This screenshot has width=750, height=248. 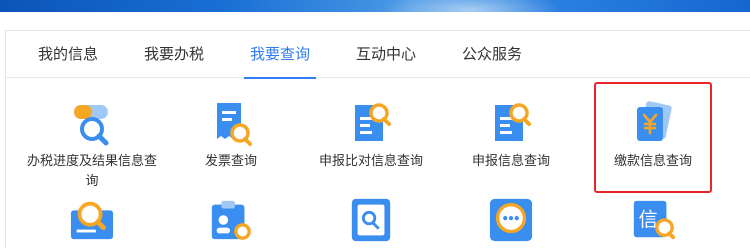 I want to click on profile-search-icon, so click(x=371, y=220).